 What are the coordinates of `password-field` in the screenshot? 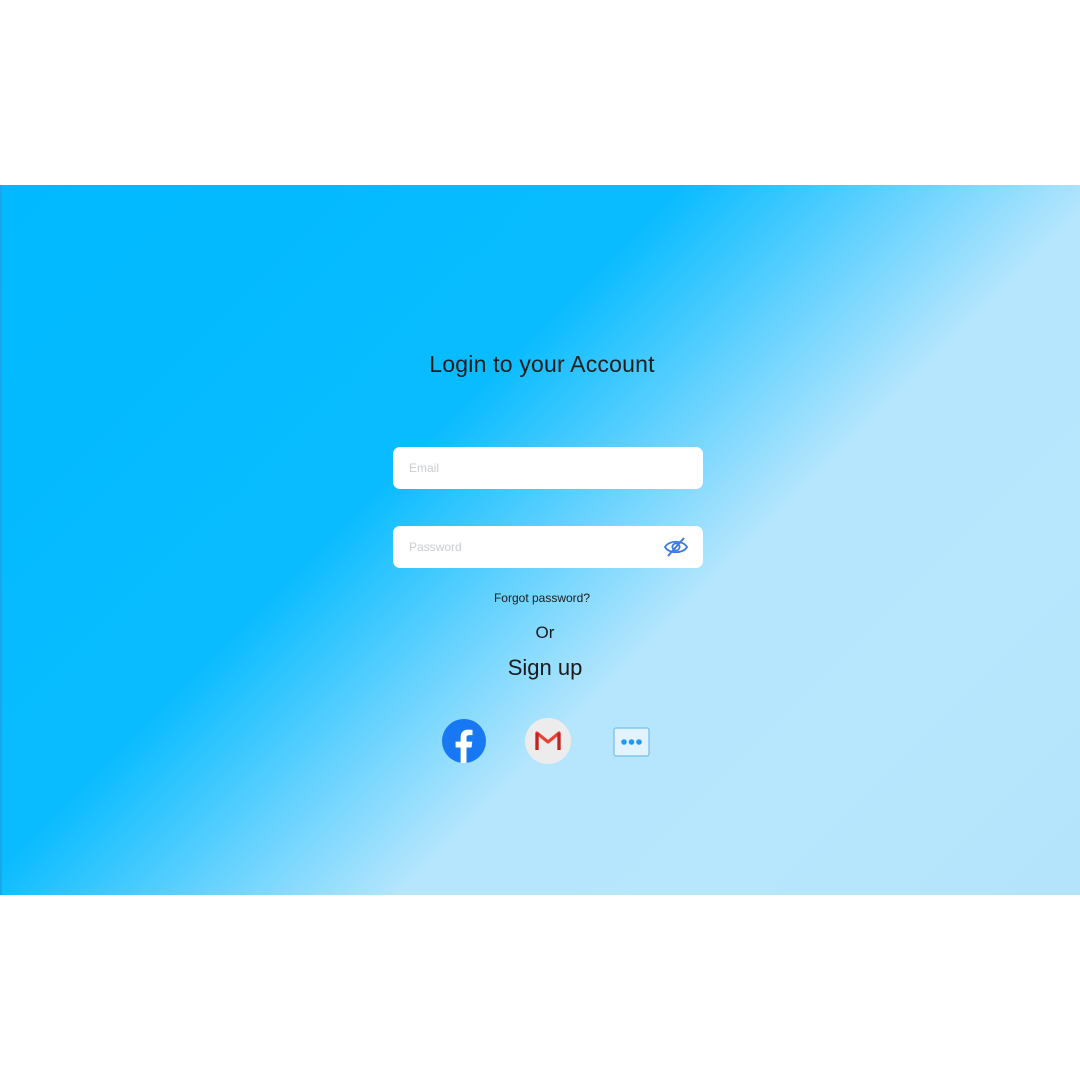 It's located at (548, 547).